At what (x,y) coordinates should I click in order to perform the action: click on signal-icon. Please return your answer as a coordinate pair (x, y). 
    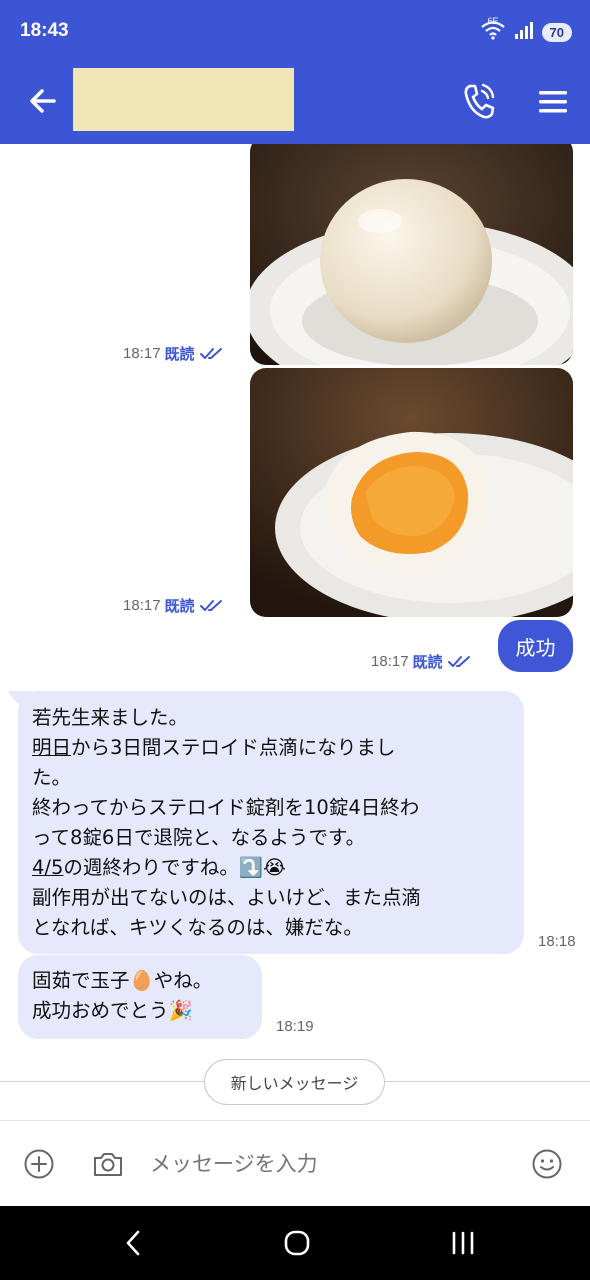
    Looking at the image, I should click on (524, 32).